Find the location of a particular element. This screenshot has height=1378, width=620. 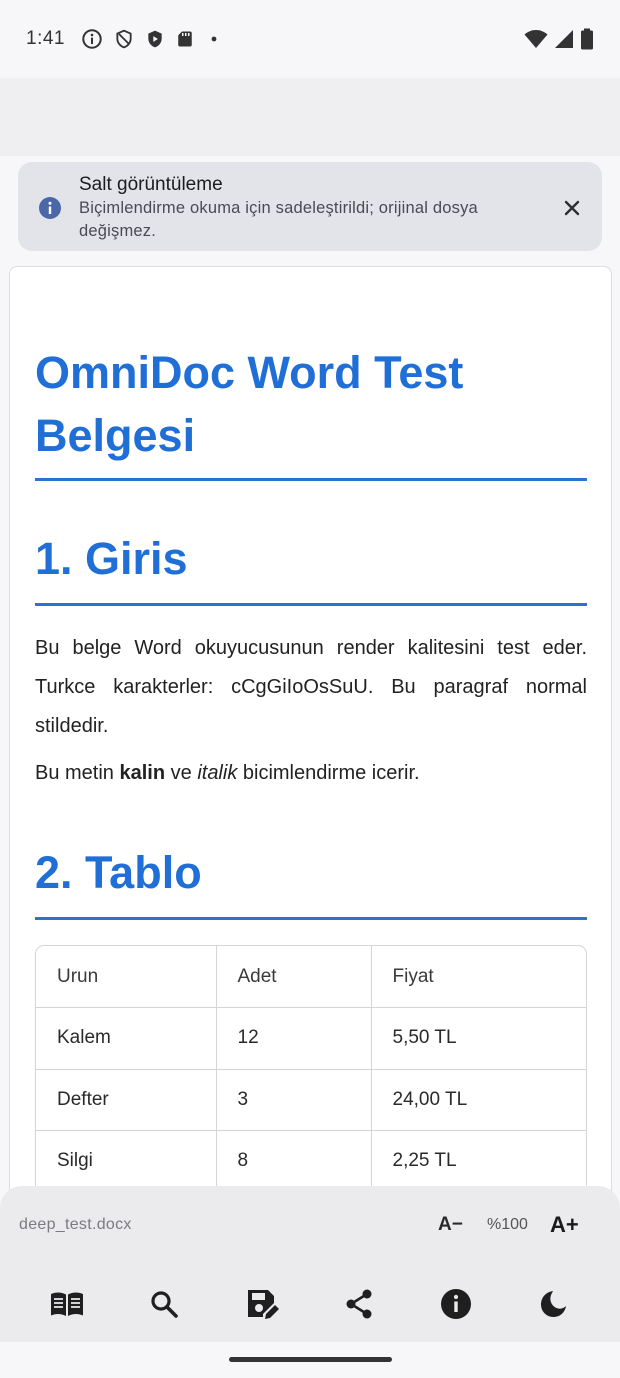

table-row: Kalem 12 5,50 TL is located at coordinates (311, 1038).